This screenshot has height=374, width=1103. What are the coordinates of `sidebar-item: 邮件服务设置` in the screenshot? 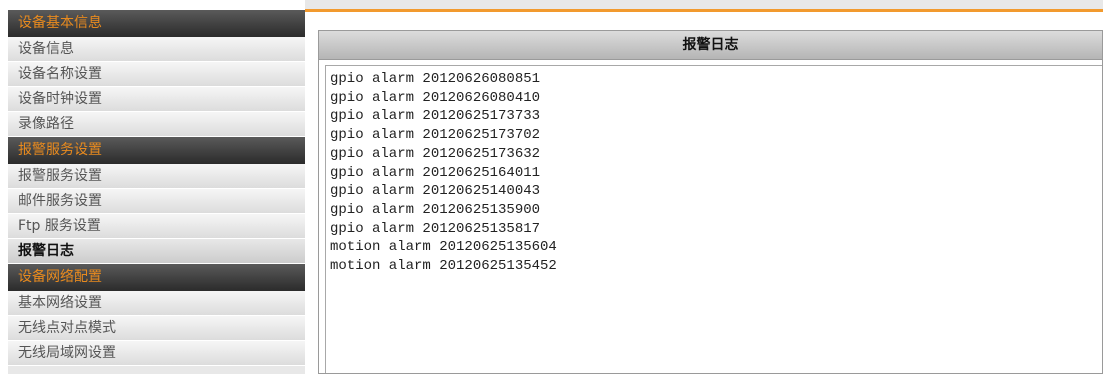 It's located at (156, 201).